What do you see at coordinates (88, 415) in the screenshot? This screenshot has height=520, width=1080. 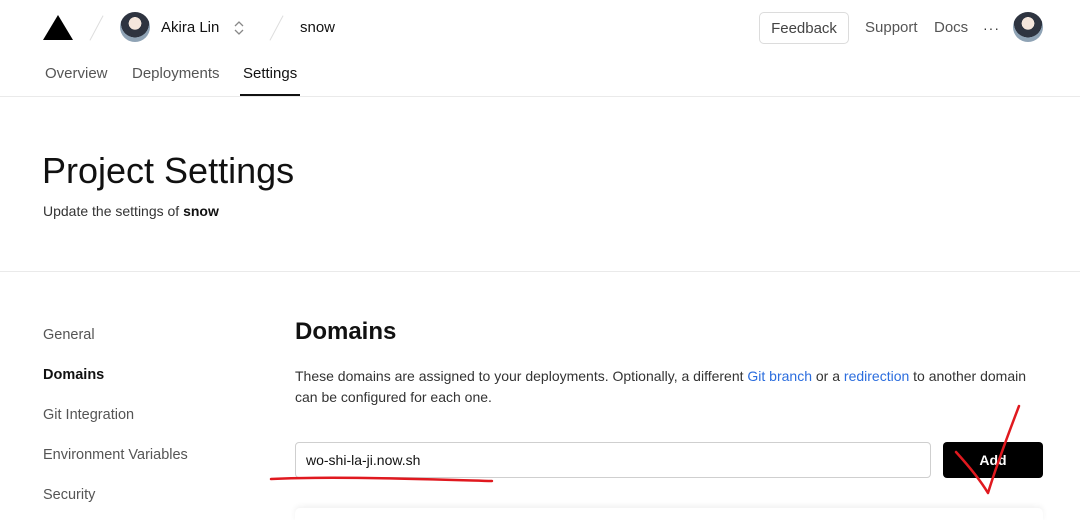 I see `sidebar-item-git-integration: Git Integration` at bounding box center [88, 415].